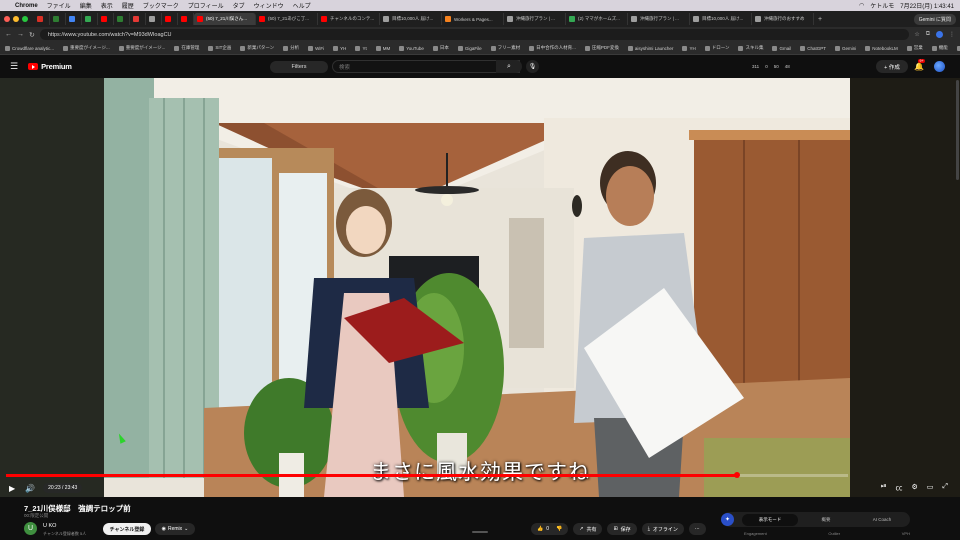 The height and width of the screenshot is (540, 960). What do you see at coordinates (736, 475) in the screenshot?
I see `progress-scrubber` at bounding box center [736, 475].